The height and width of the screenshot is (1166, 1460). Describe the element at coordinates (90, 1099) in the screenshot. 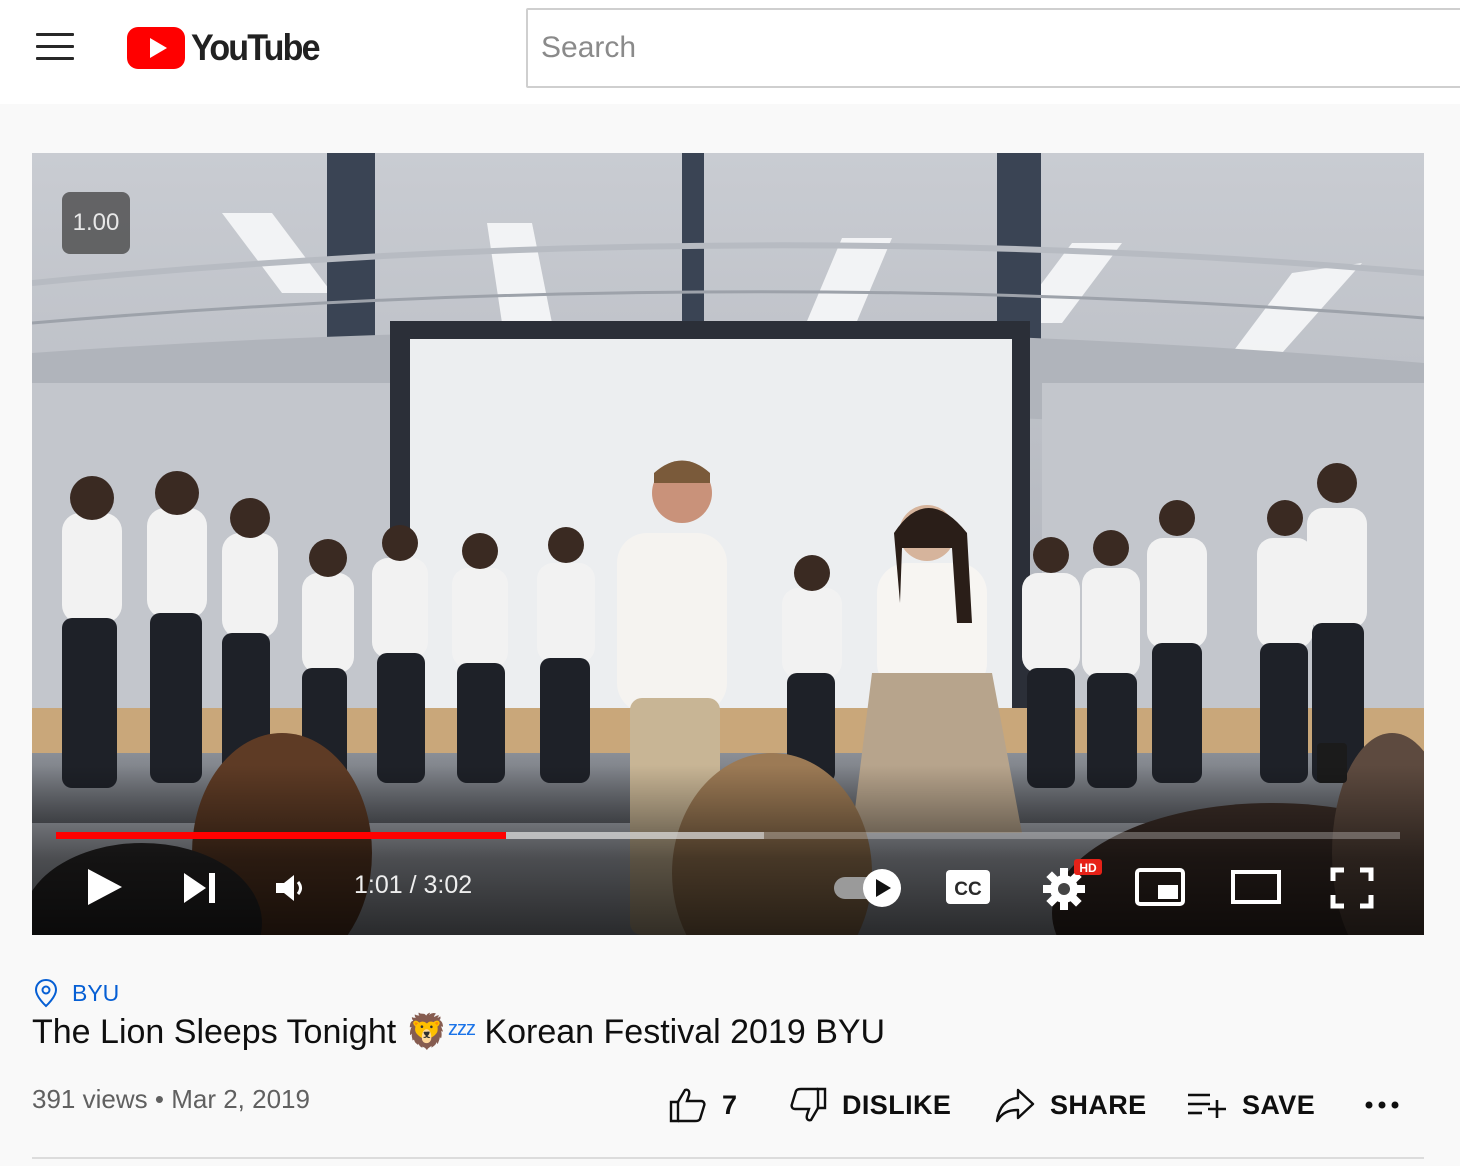

I see `view-count: 391 views` at that location.